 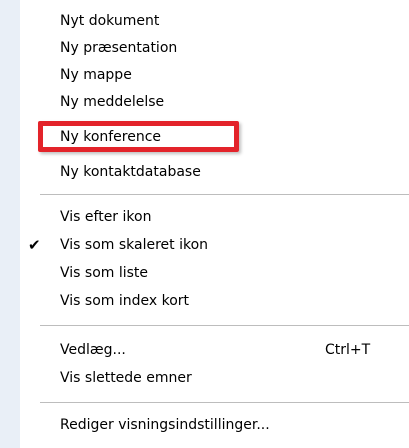 What do you see at coordinates (214, 273) in the screenshot?
I see `menu-item-vis-som-liste: Vis som liste` at bounding box center [214, 273].